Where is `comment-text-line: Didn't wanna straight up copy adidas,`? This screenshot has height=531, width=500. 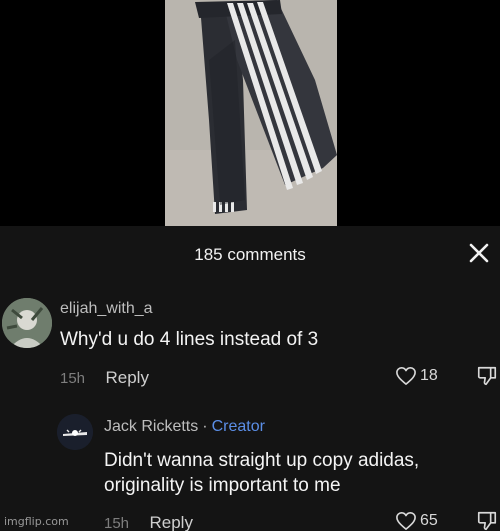 comment-text-line: Didn't wanna straight up copy adidas, is located at coordinates (262, 460).